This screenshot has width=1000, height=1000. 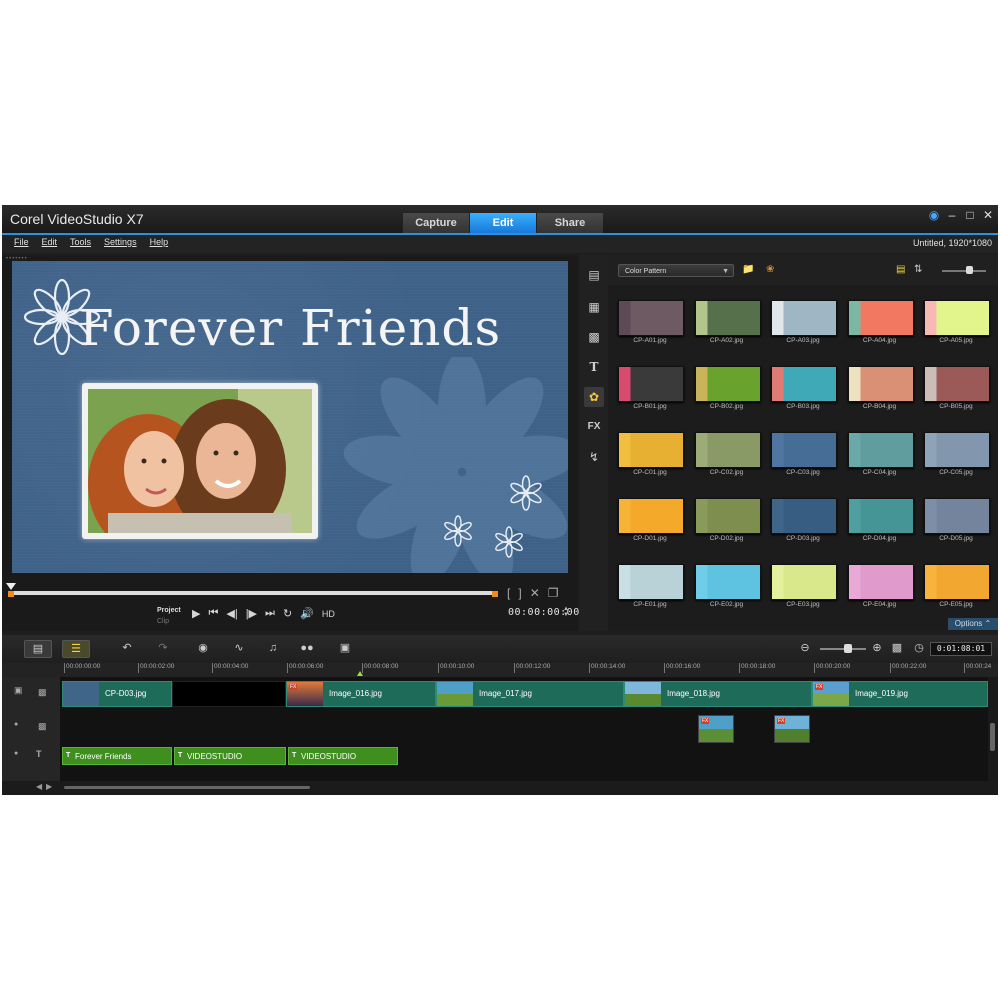 I want to click on playback-scrubber, so click(x=254, y=593).